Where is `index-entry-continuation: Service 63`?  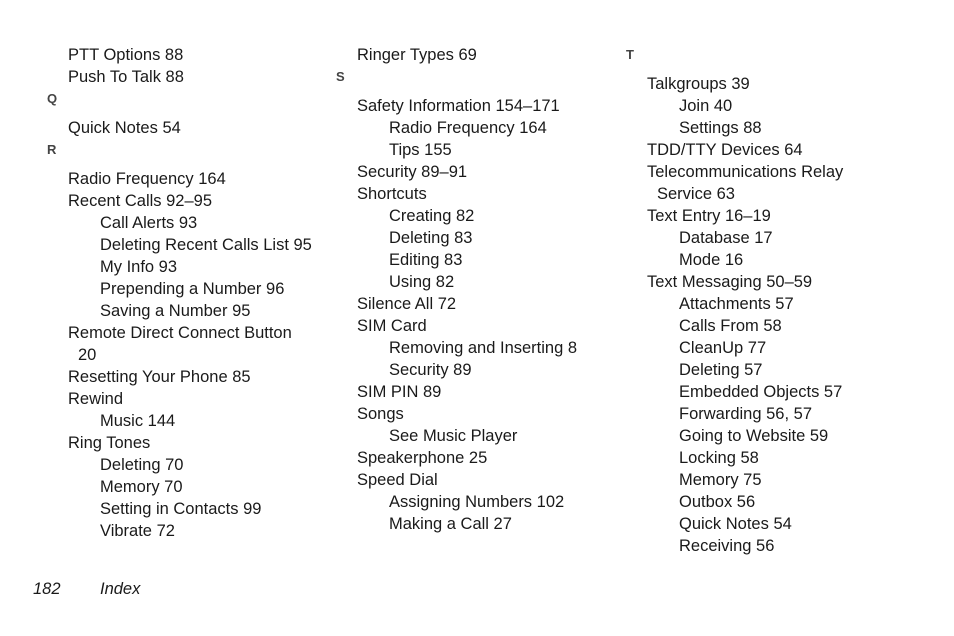
index-entry-continuation: Service 63 is located at coordinates (696, 194).